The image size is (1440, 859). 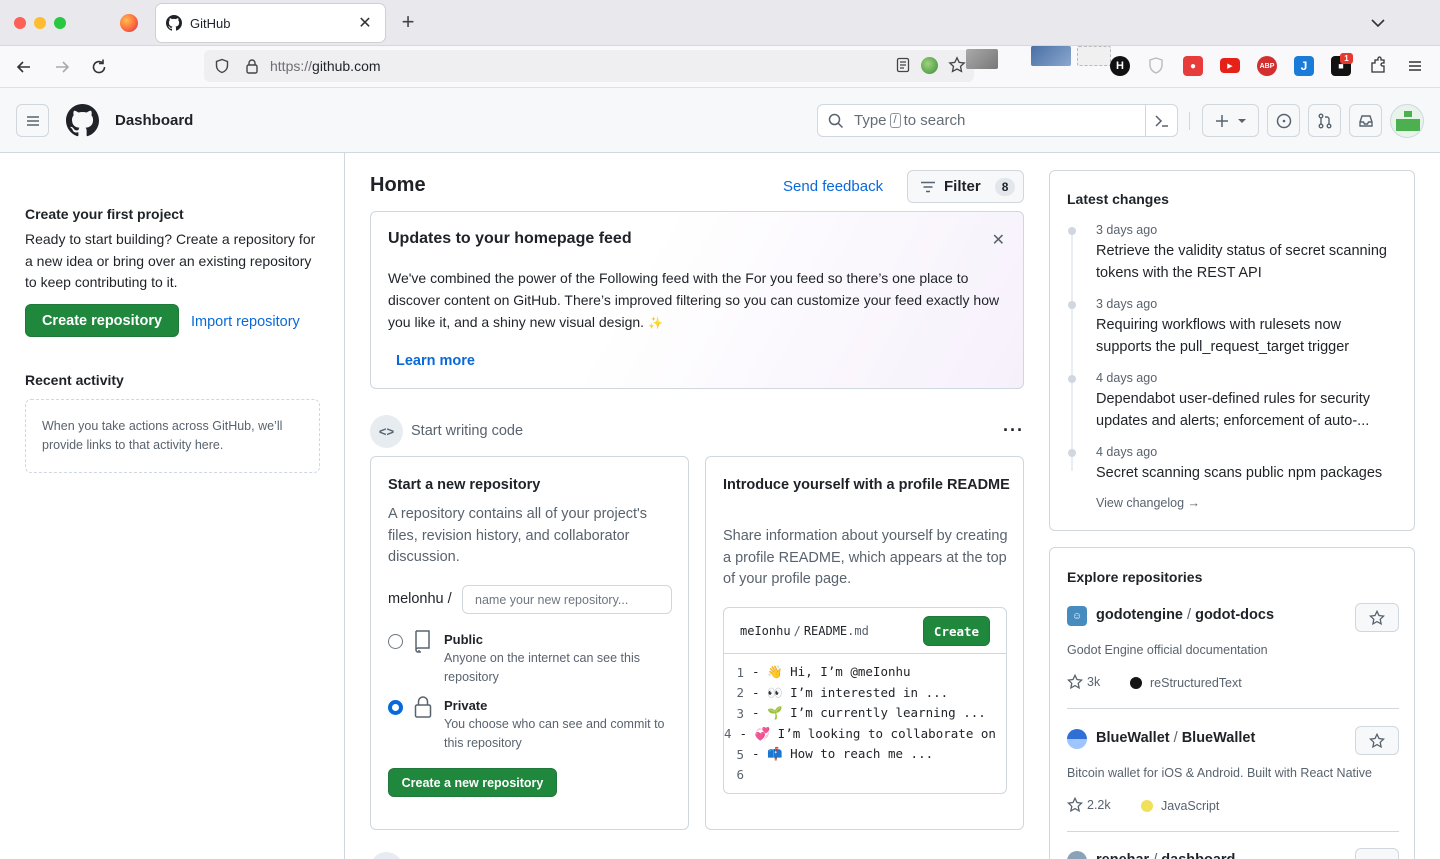 What do you see at coordinates (866, 485) in the screenshot?
I see `profile-readme-title: Introduce yourself with a profile README` at bounding box center [866, 485].